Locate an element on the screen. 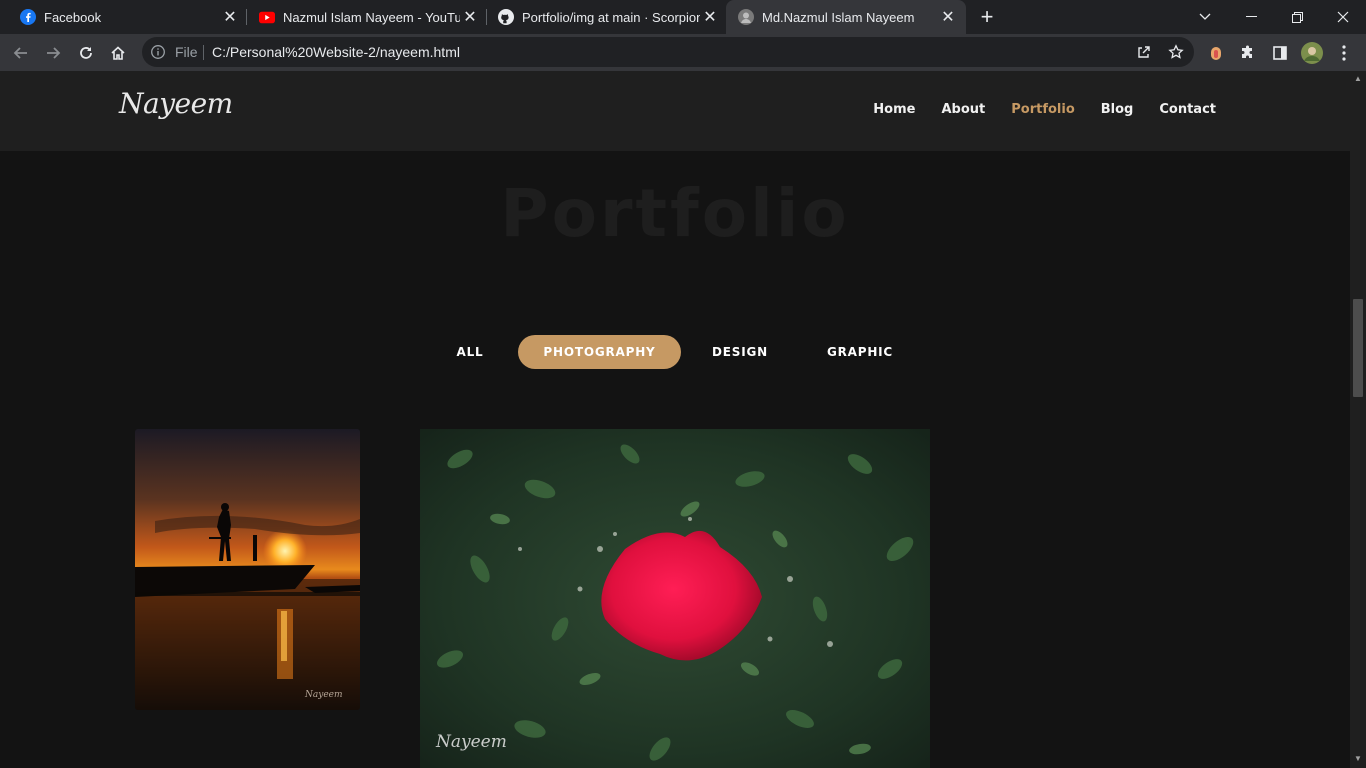 Image resolution: width=1366 pixels, height=768 pixels. scrollbar-thumb is located at coordinates (1358, 348).